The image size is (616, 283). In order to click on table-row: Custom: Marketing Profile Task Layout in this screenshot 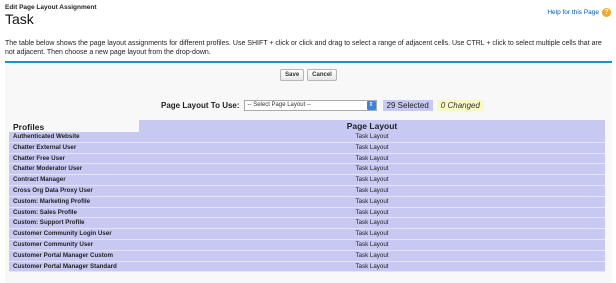, I will do `click(307, 202)`.